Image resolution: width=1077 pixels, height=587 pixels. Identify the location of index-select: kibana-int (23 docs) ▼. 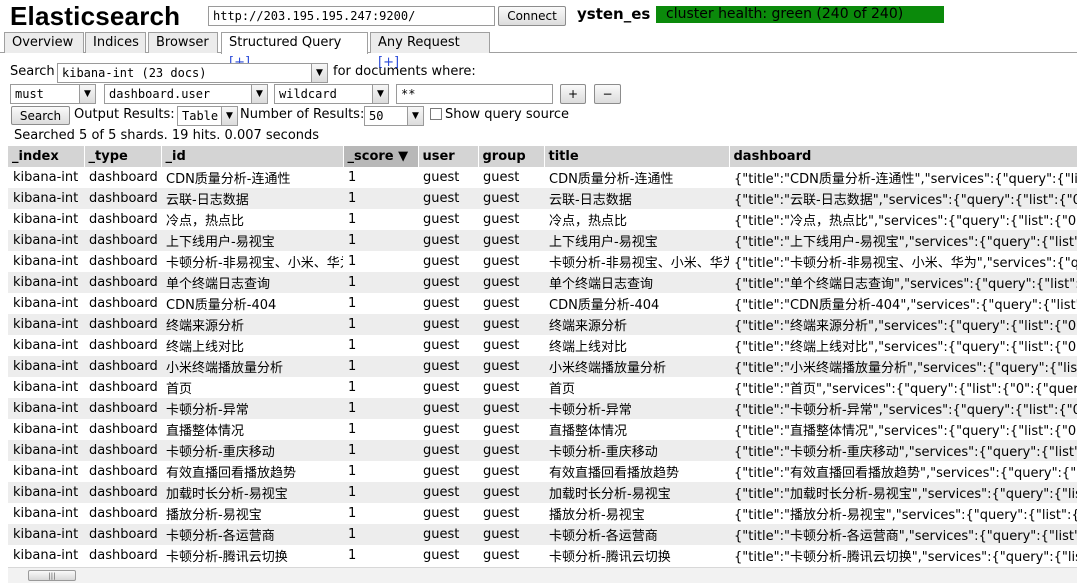
(192, 73).